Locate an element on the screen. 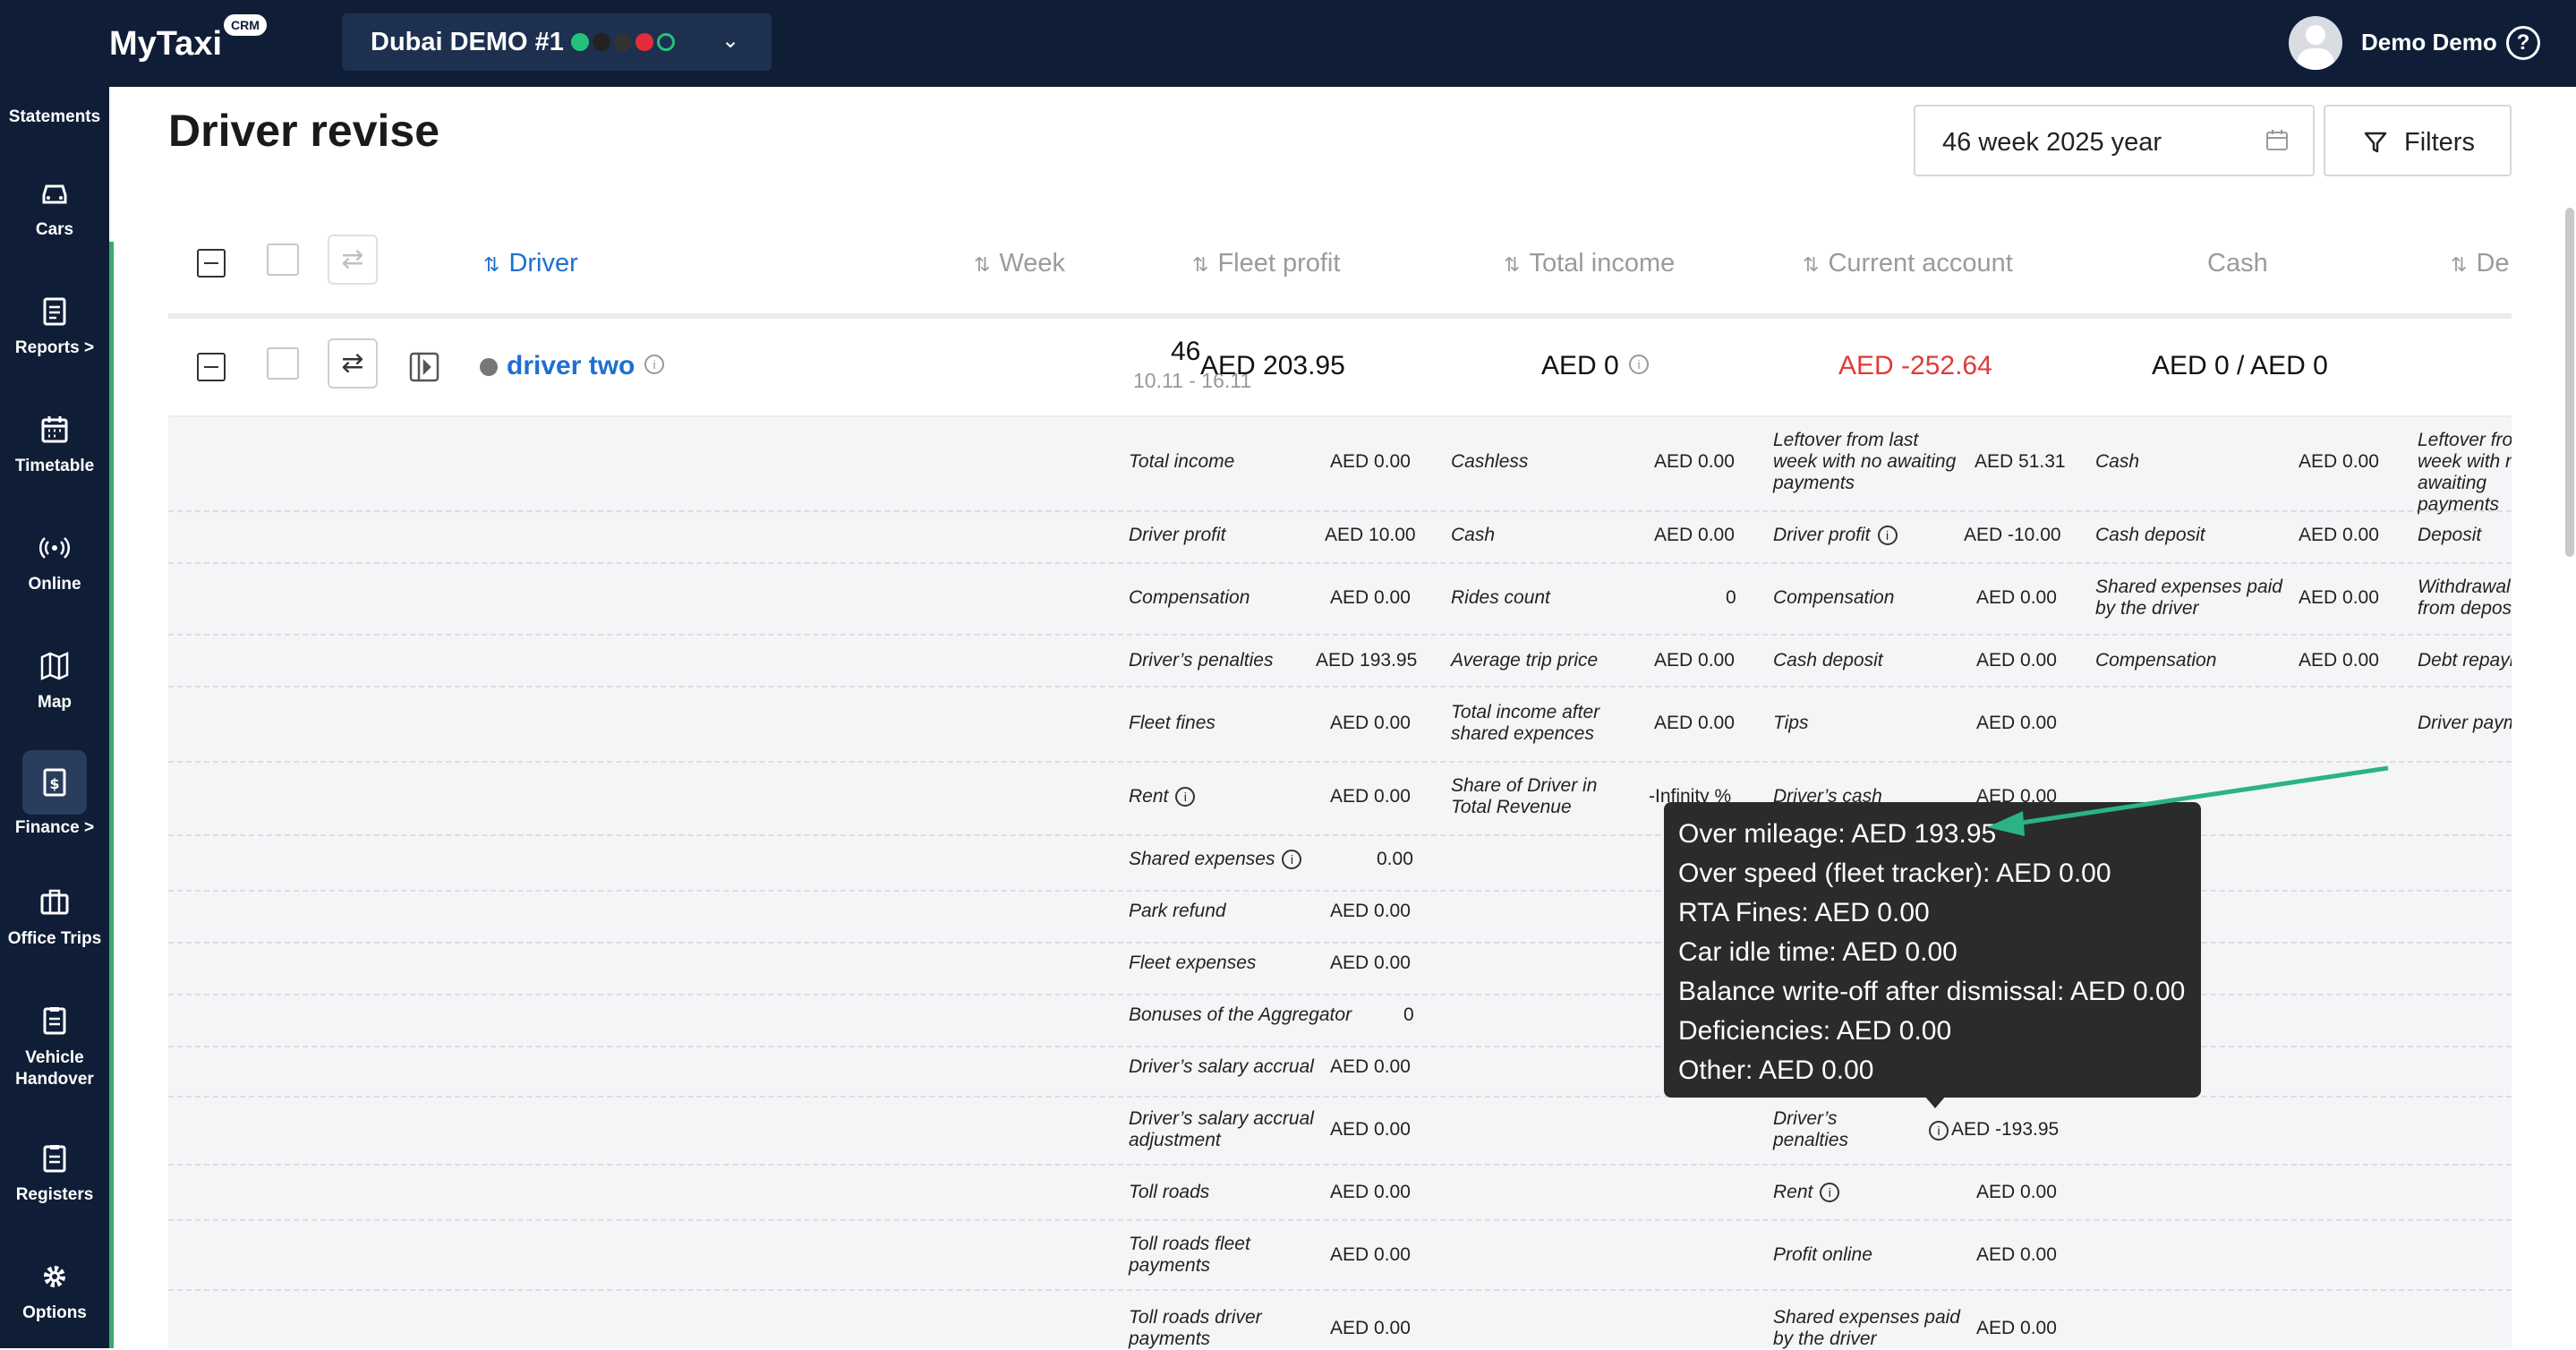  broadcast-icon is located at coordinates (54, 548).